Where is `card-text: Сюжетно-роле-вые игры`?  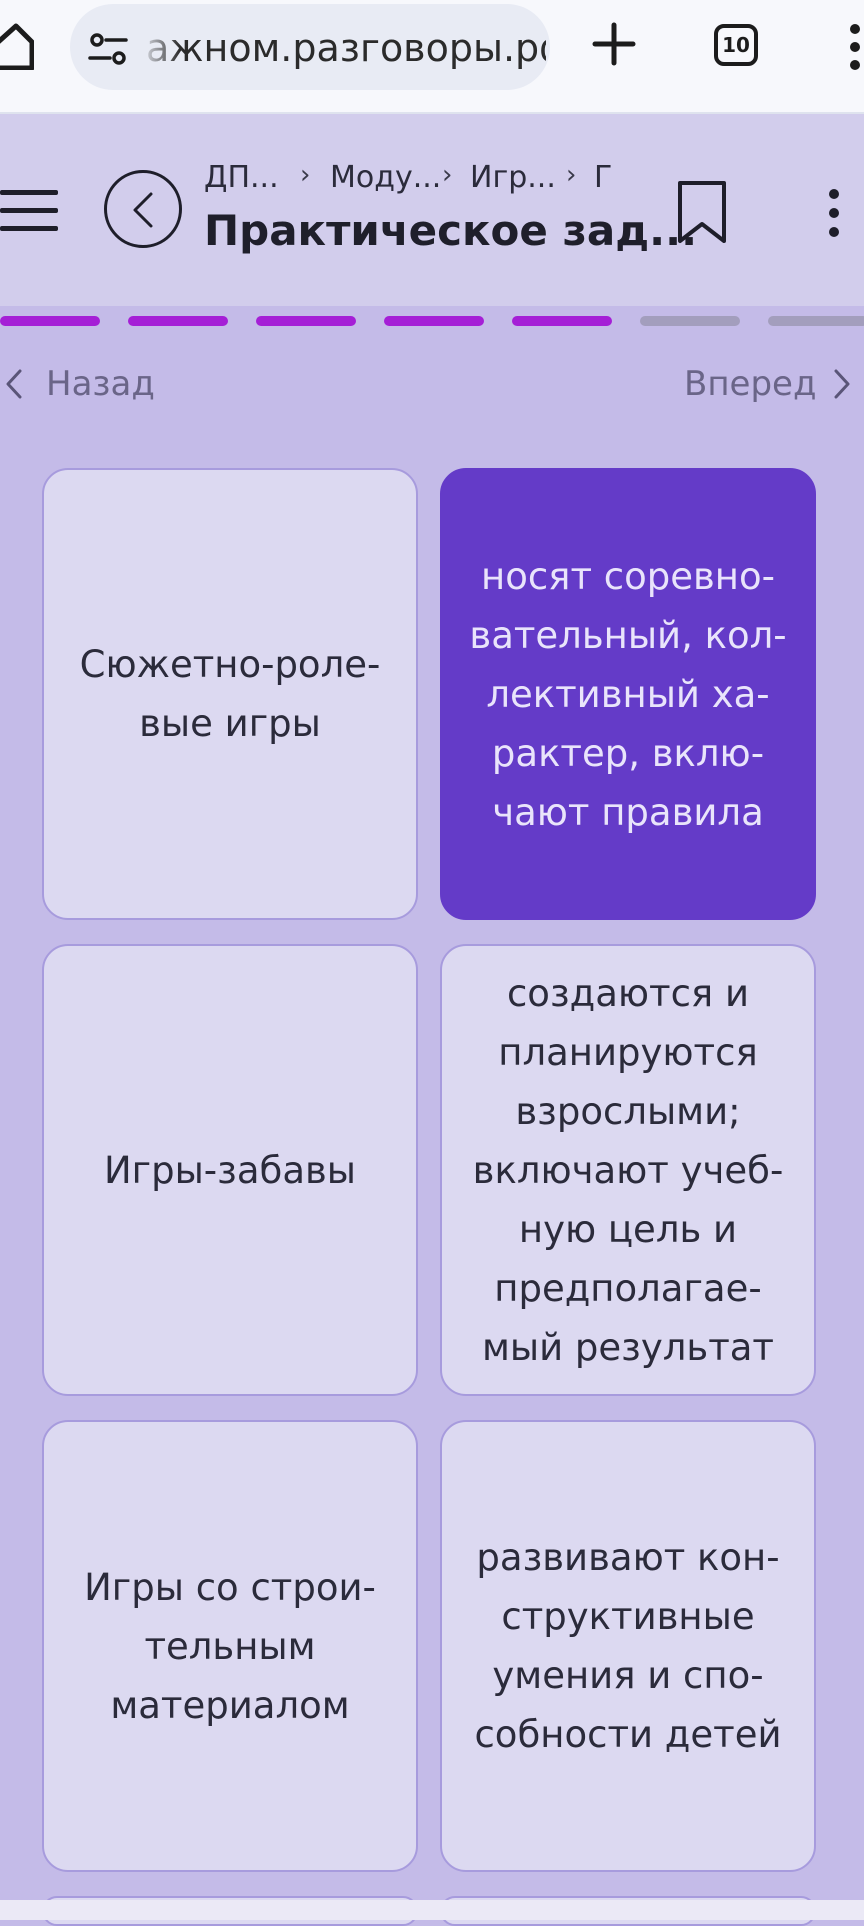 card-text: Сюжетно-роле-вые игры is located at coordinates (230, 694).